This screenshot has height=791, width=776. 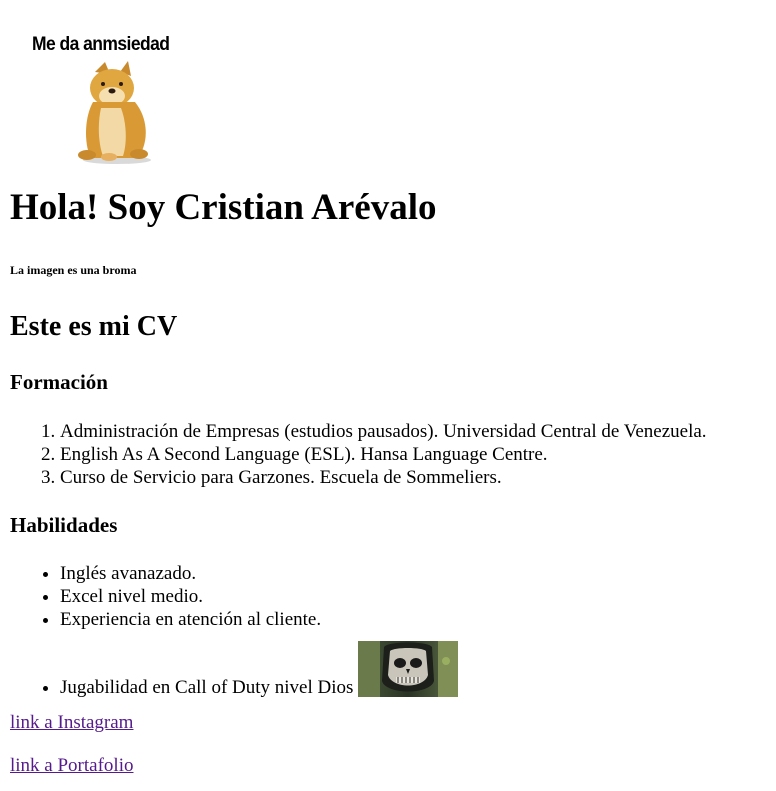 What do you see at coordinates (408, 669) in the screenshot?
I see `ghost-skull-mask-icon` at bounding box center [408, 669].